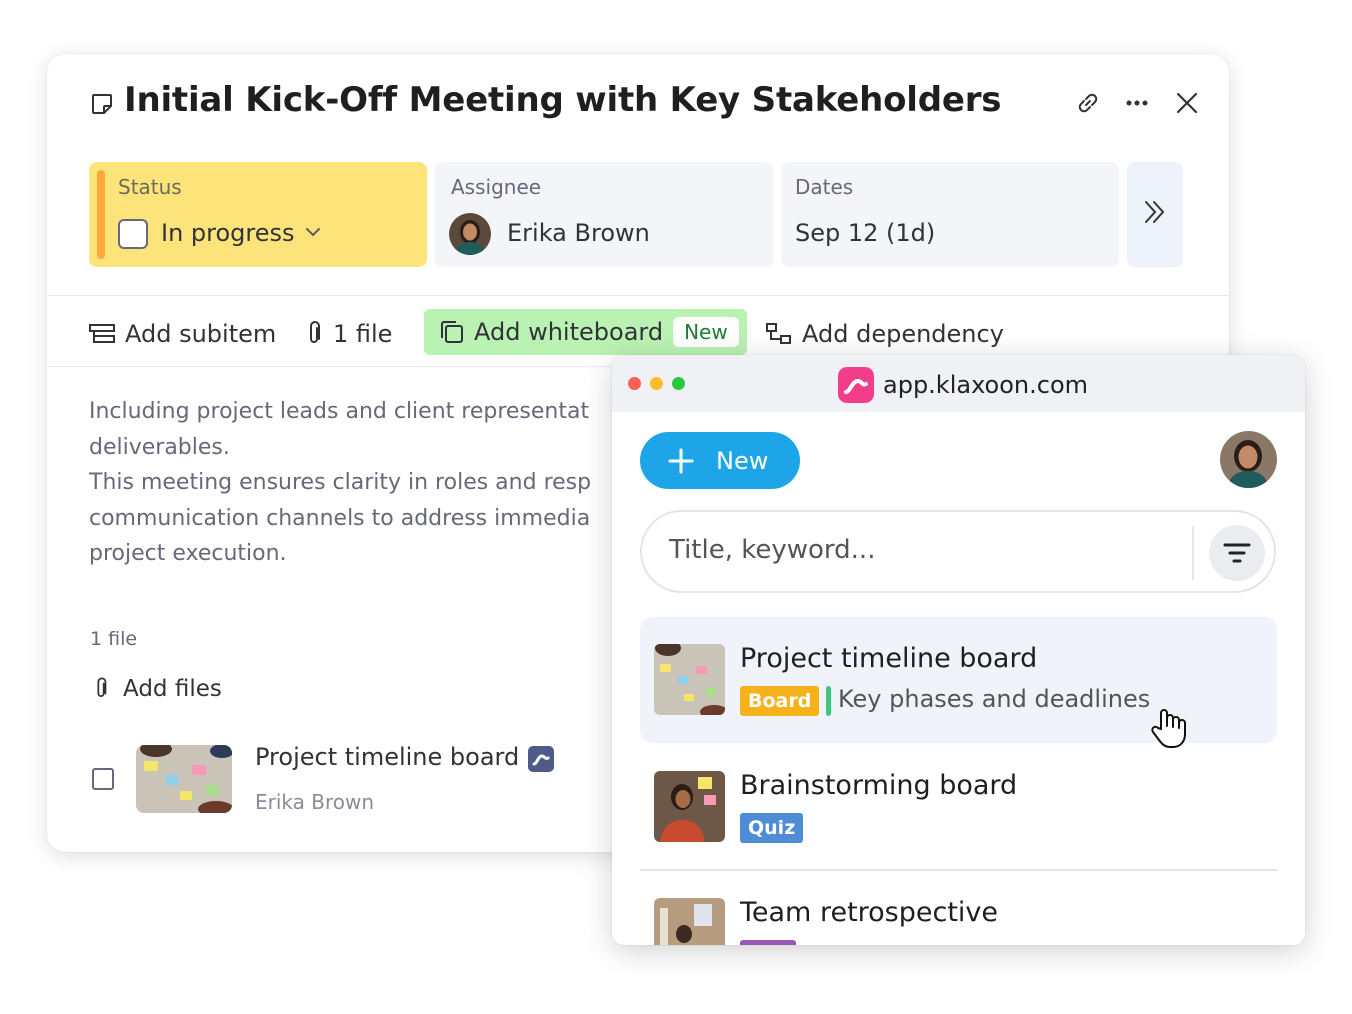 This screenshot has width=1352, height=1014. What do you see at coordinates (824, 187) in the screenshot?
I see `dates-label: Dates` at bounding box center [824, 187].